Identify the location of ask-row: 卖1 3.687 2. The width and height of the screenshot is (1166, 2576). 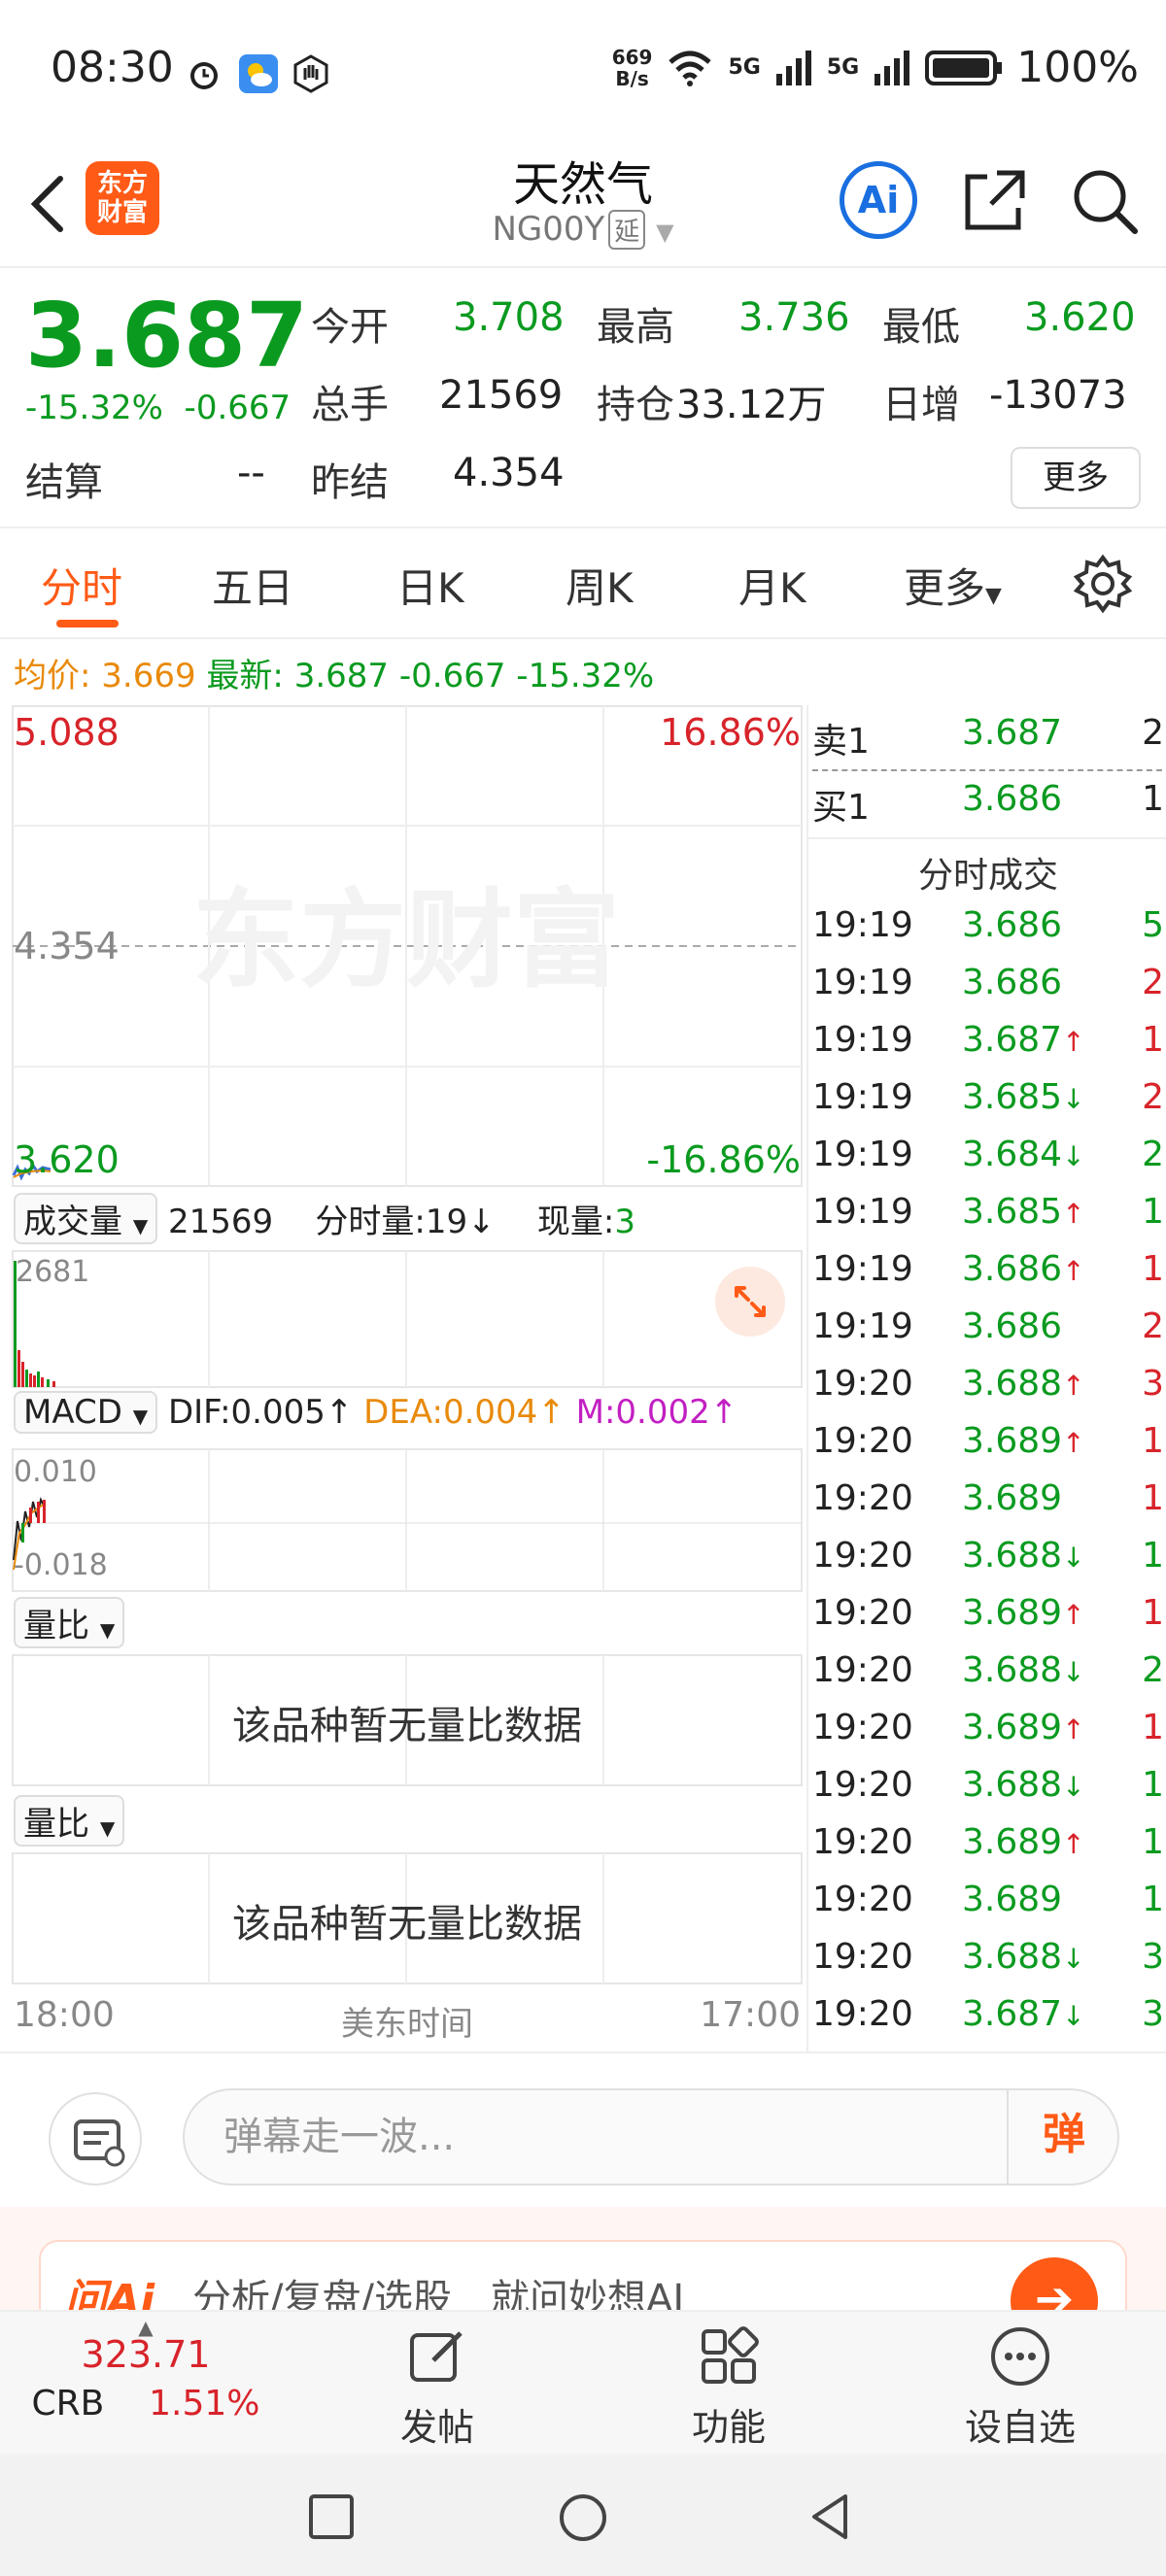
(988, 737).